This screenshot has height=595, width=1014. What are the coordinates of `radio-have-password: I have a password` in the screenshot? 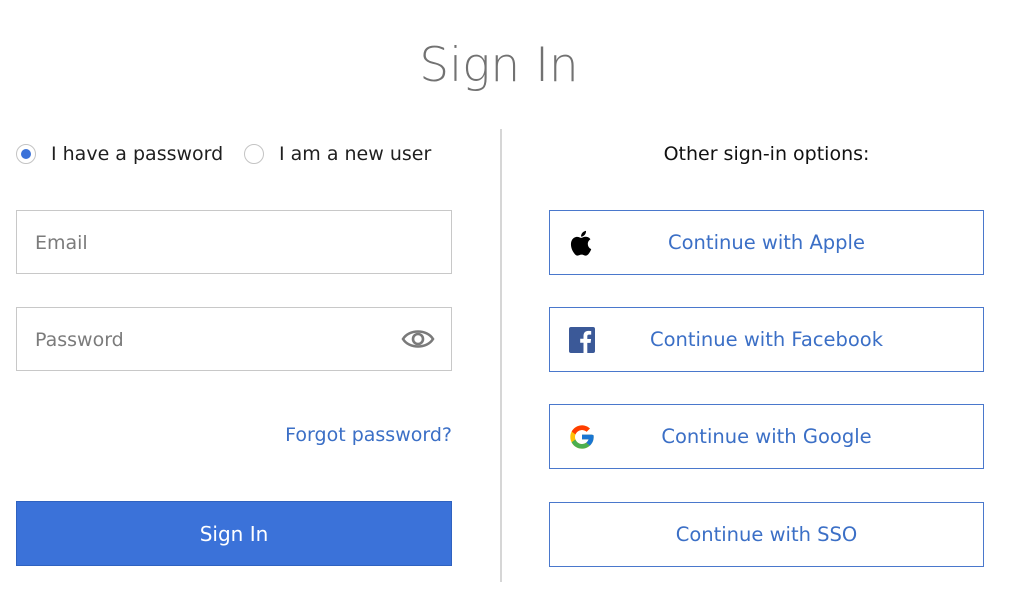 It's located at (119, 154).